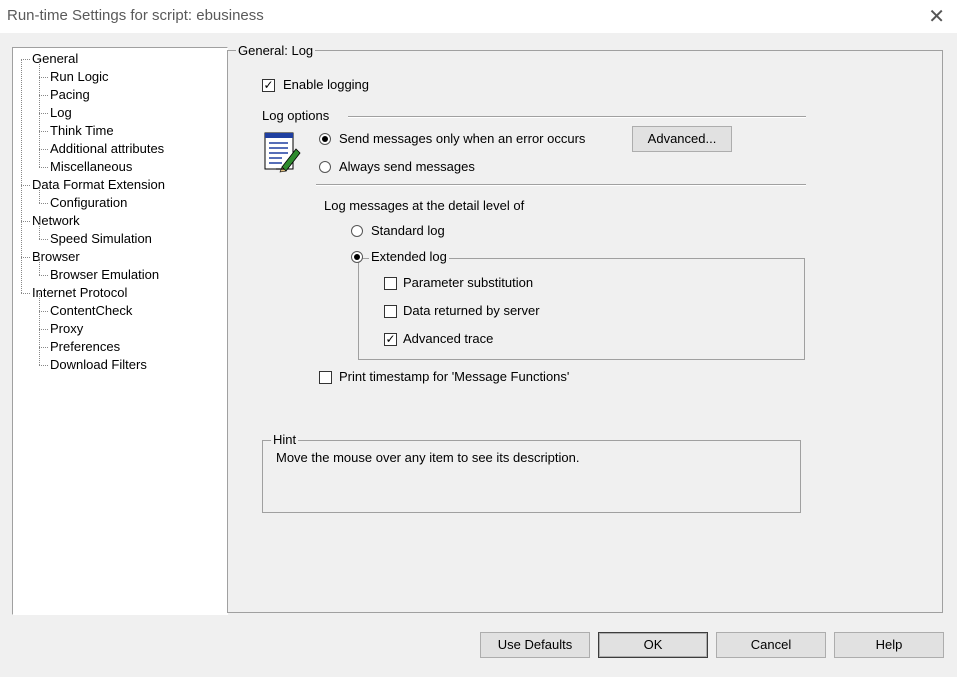 The image size is (957, 677). What do you see at coordinates (98, 365) in the screenshot?
I see `tree-item-download-filters: Download Filters` at bounding box center [98, 365].